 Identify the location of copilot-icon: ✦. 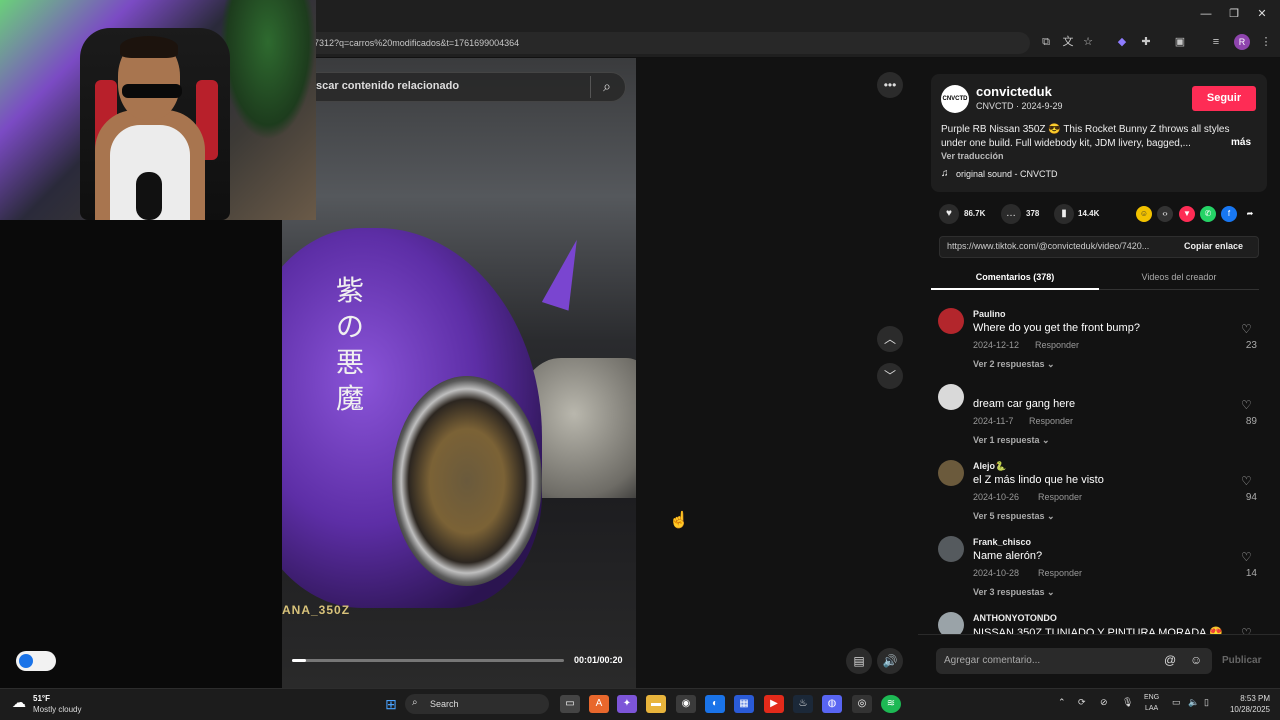
(627, 704).